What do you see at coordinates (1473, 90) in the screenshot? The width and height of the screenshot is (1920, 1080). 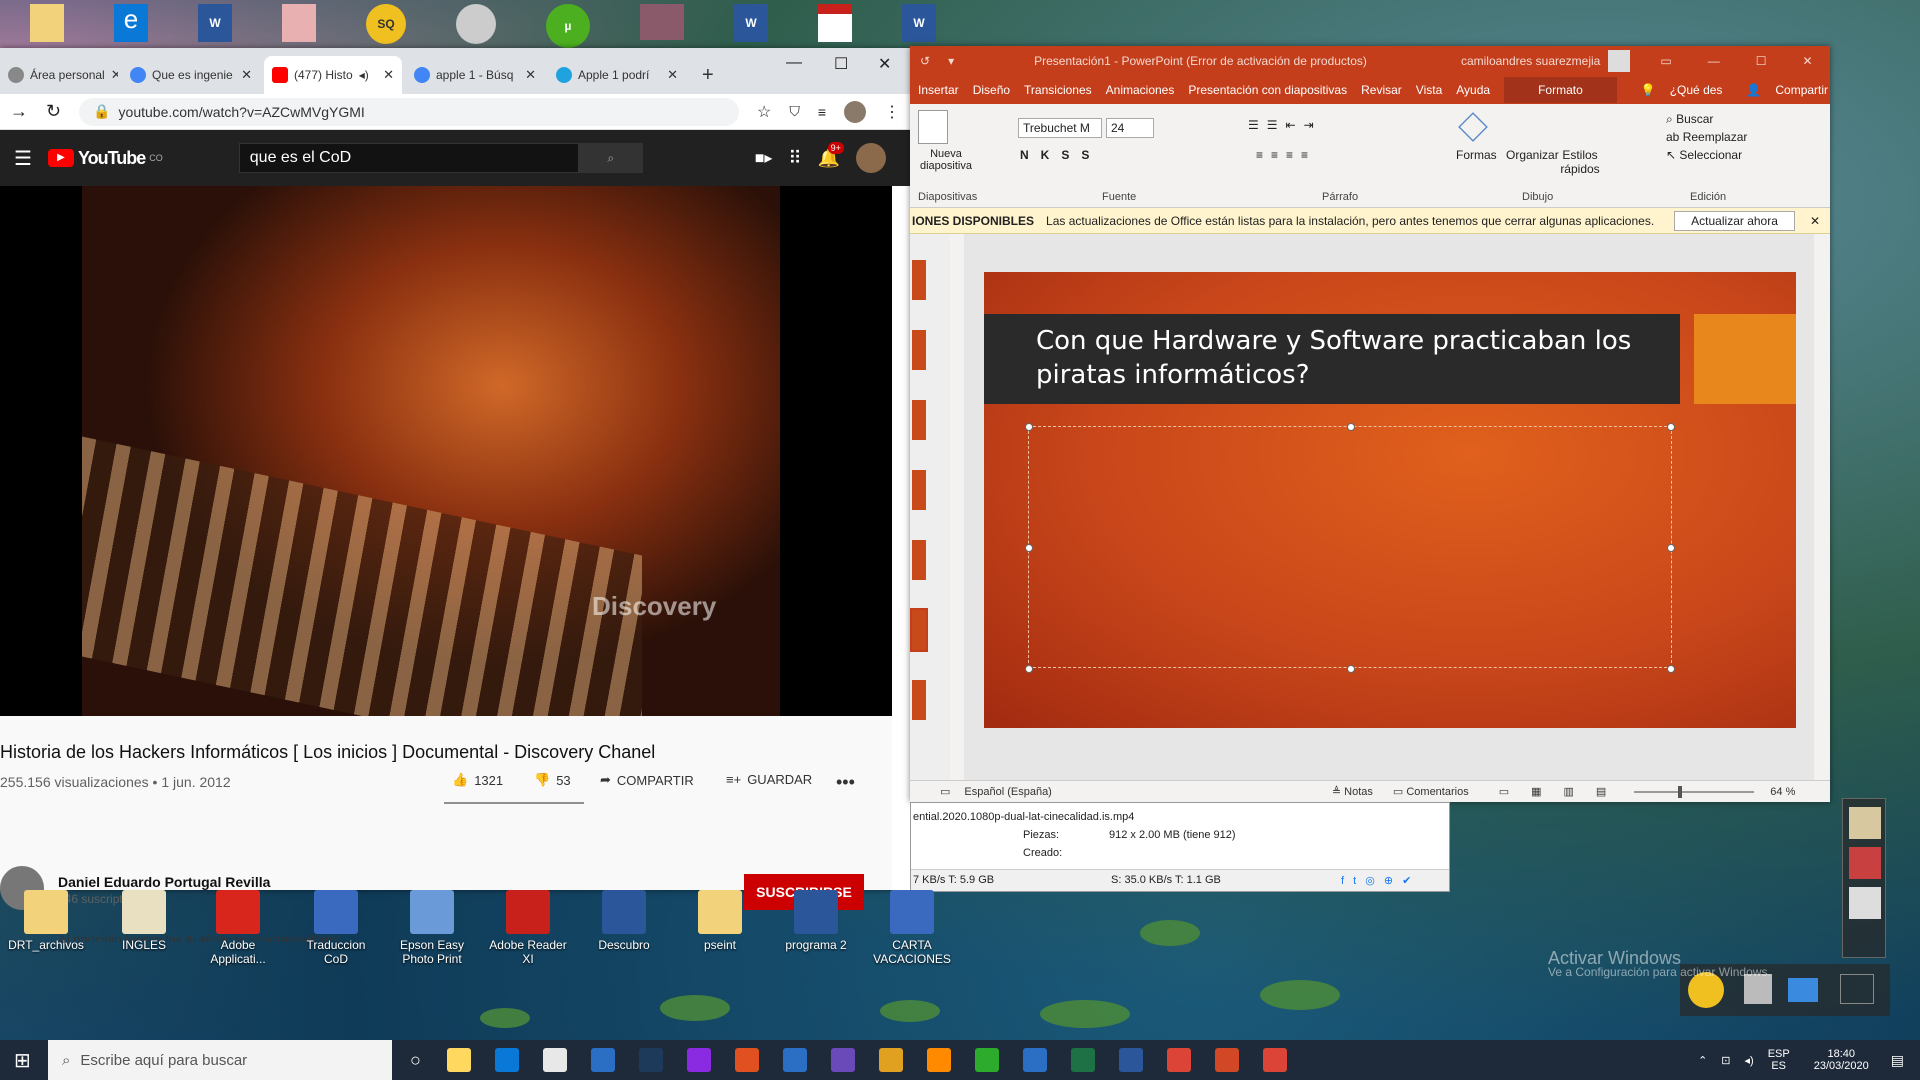 I see `tab-ayuda: Ayuda` at bounding box center [1473, 90].